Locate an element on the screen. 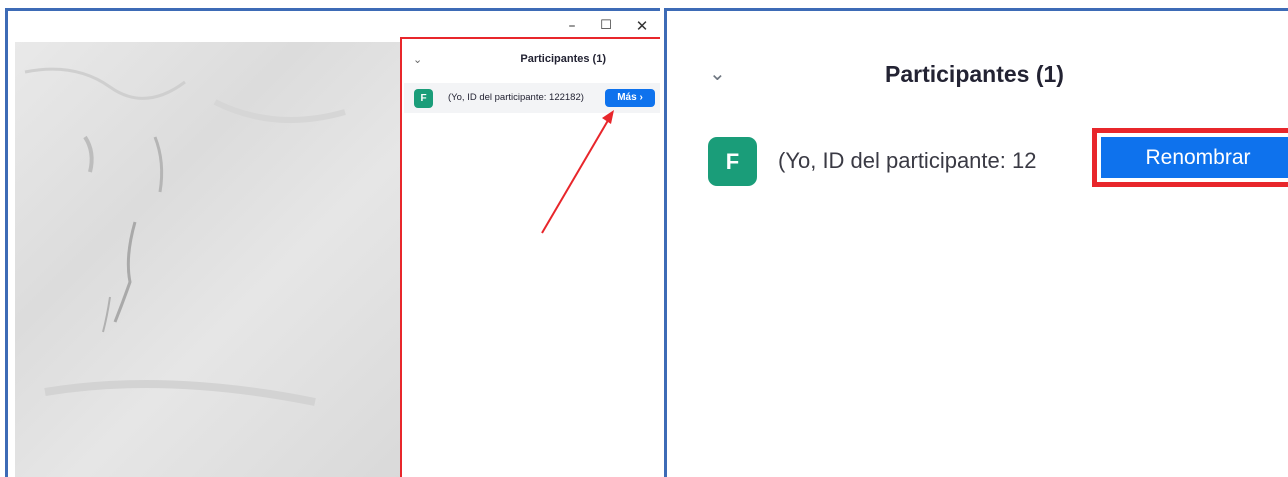 Image resolution: width=1288 pixels, height=477 pixels. chevron-down-icon: ⌄ is located at coordinates (717, 73).